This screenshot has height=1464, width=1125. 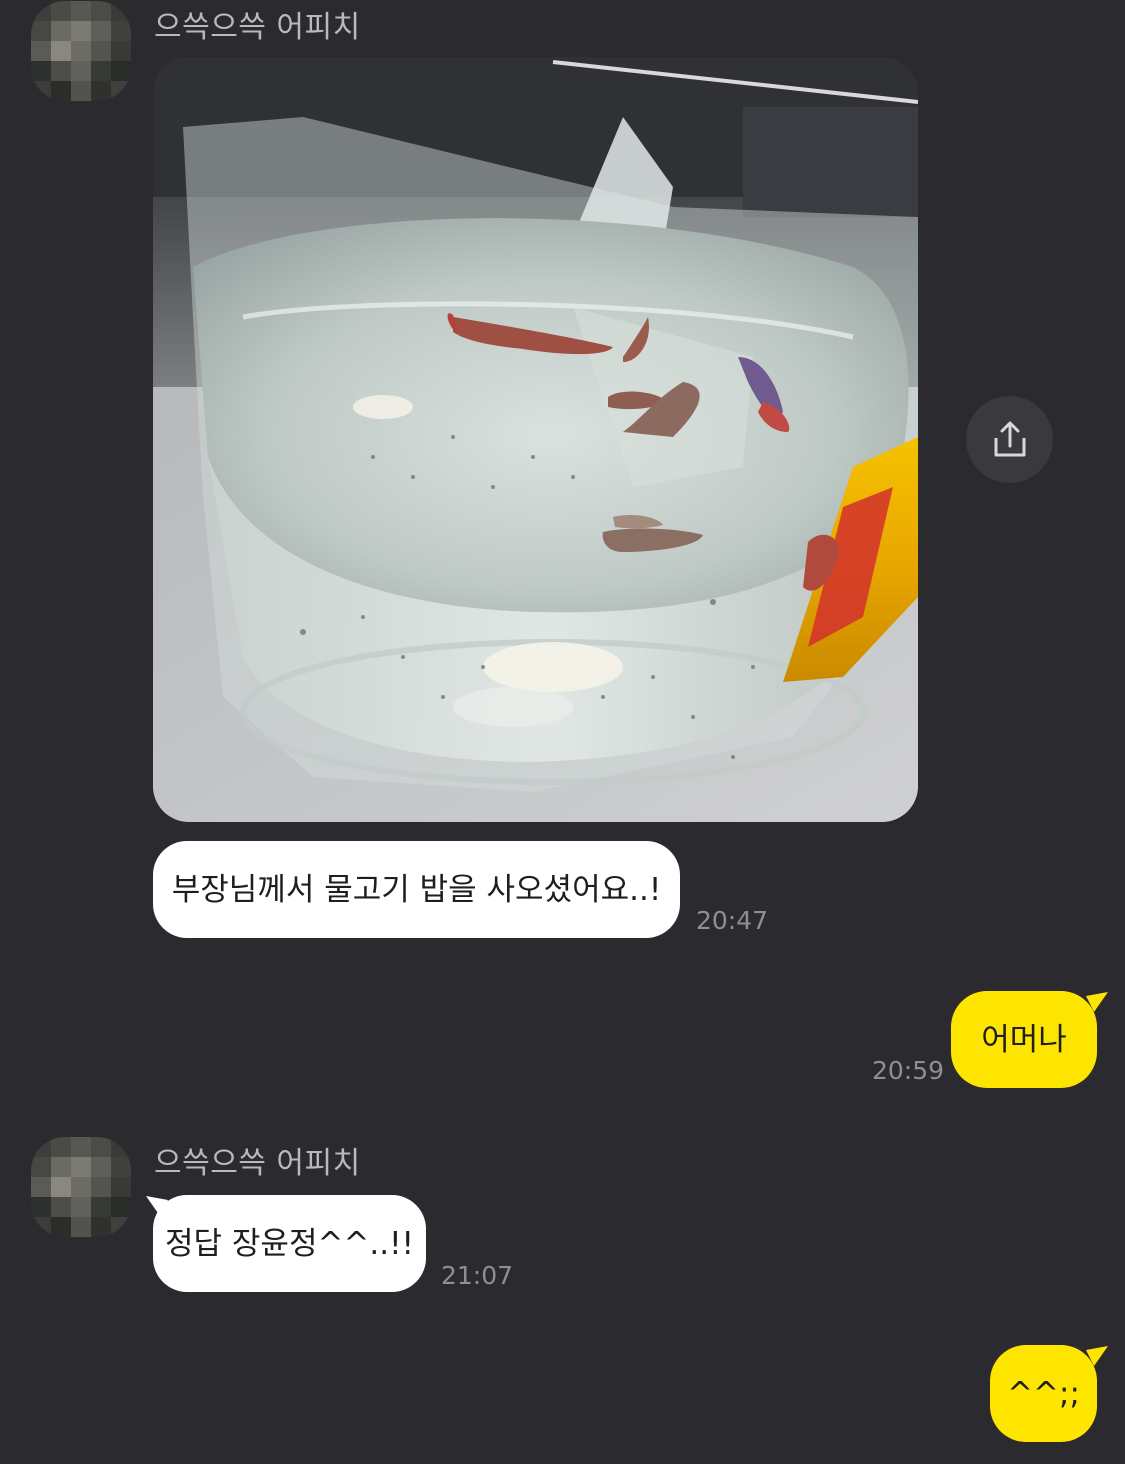 I want to click on outgoing-message-bubble: ^^;;, so click(x=1043, y=1393).